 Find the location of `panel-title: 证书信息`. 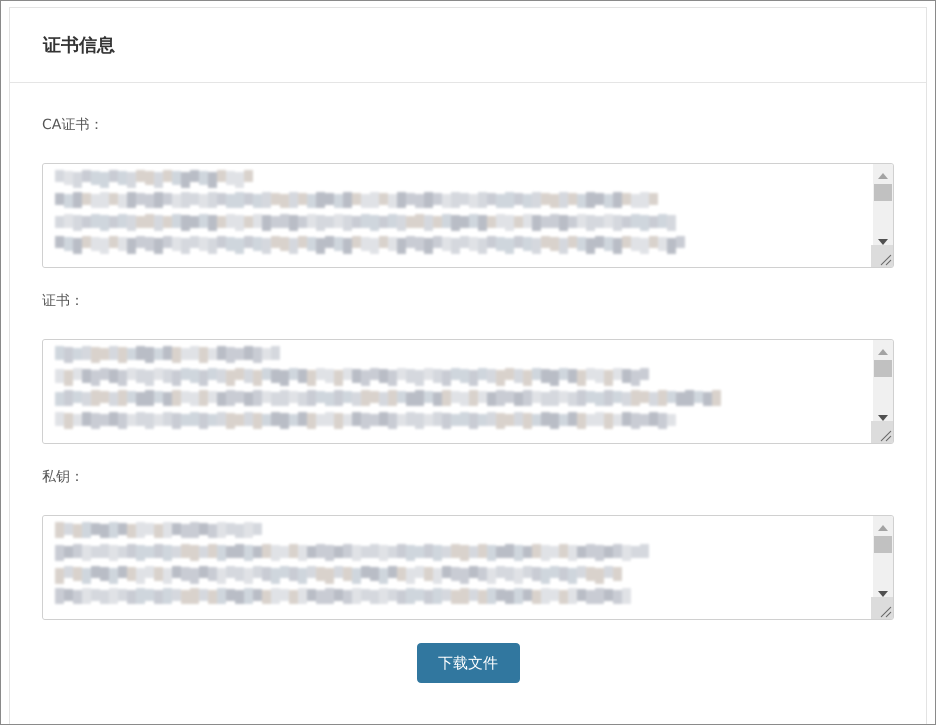

panel-title: 证书信息 is located at coordinates (79, 45).